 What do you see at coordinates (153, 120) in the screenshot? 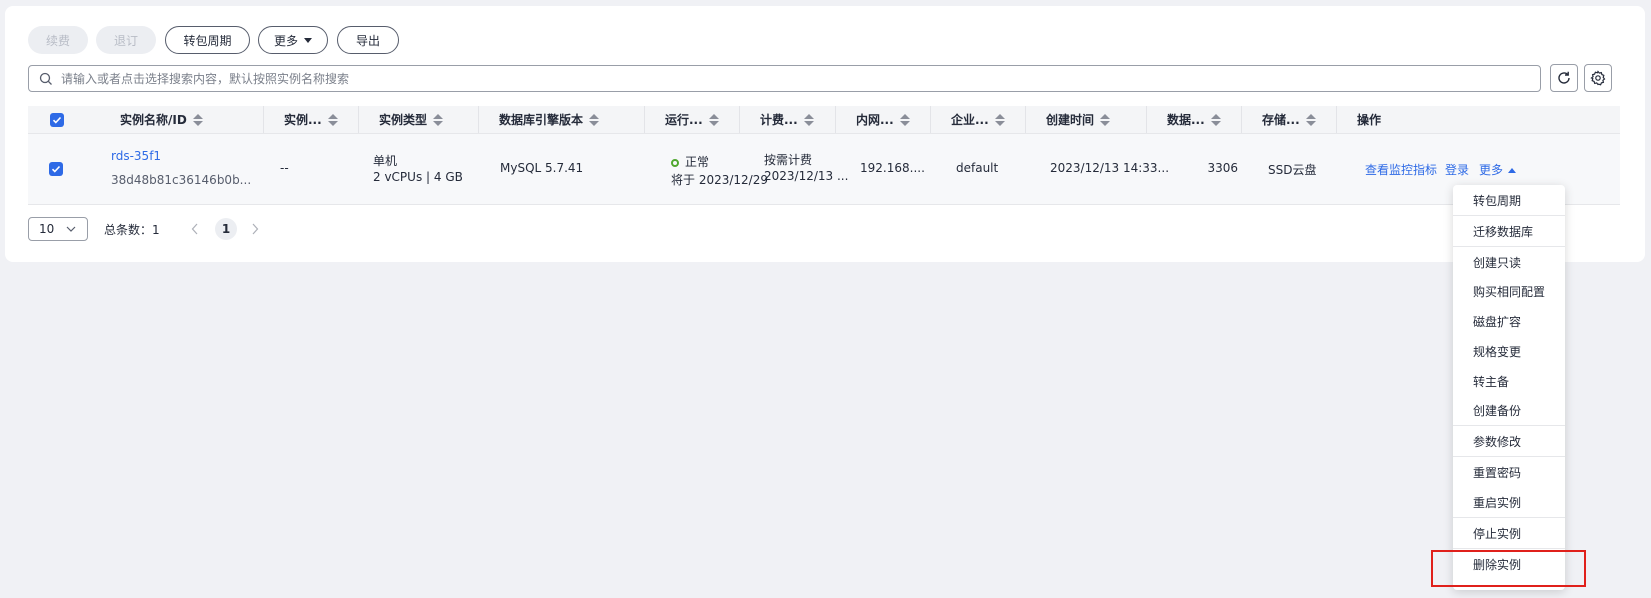
I see `column-header-label: 实例名称/ID` at bounding box center [153, 120].